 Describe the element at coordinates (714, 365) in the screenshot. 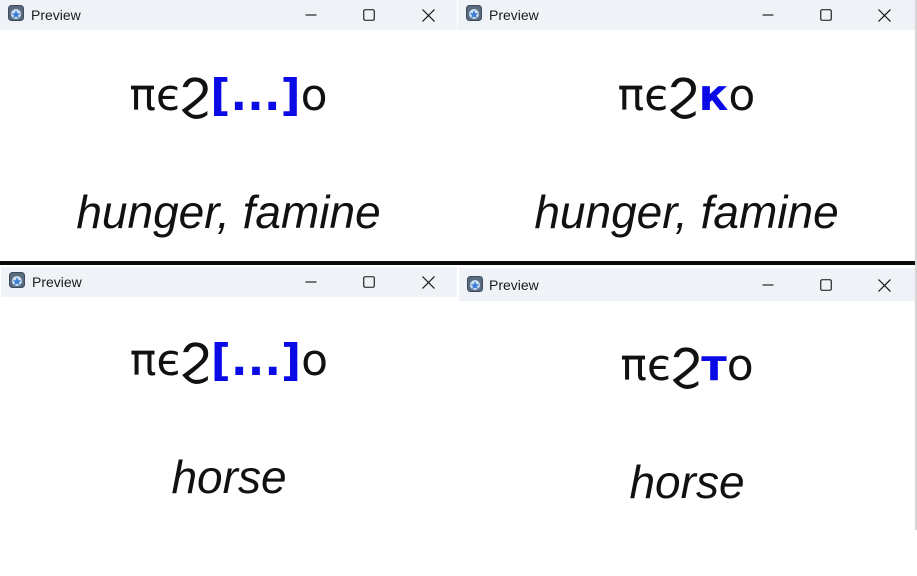

I see `word-filled-letter: т` at that location.